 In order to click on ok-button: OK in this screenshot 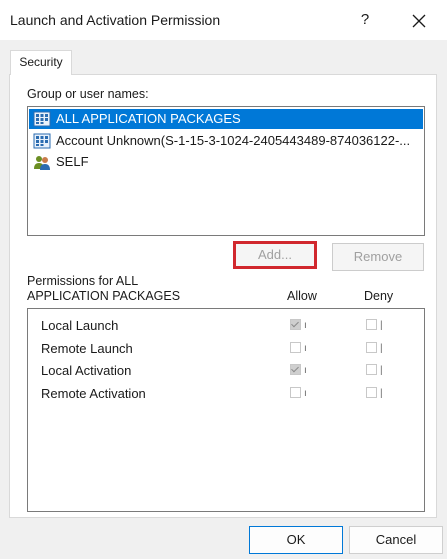, I will do `click(296, 540)`.